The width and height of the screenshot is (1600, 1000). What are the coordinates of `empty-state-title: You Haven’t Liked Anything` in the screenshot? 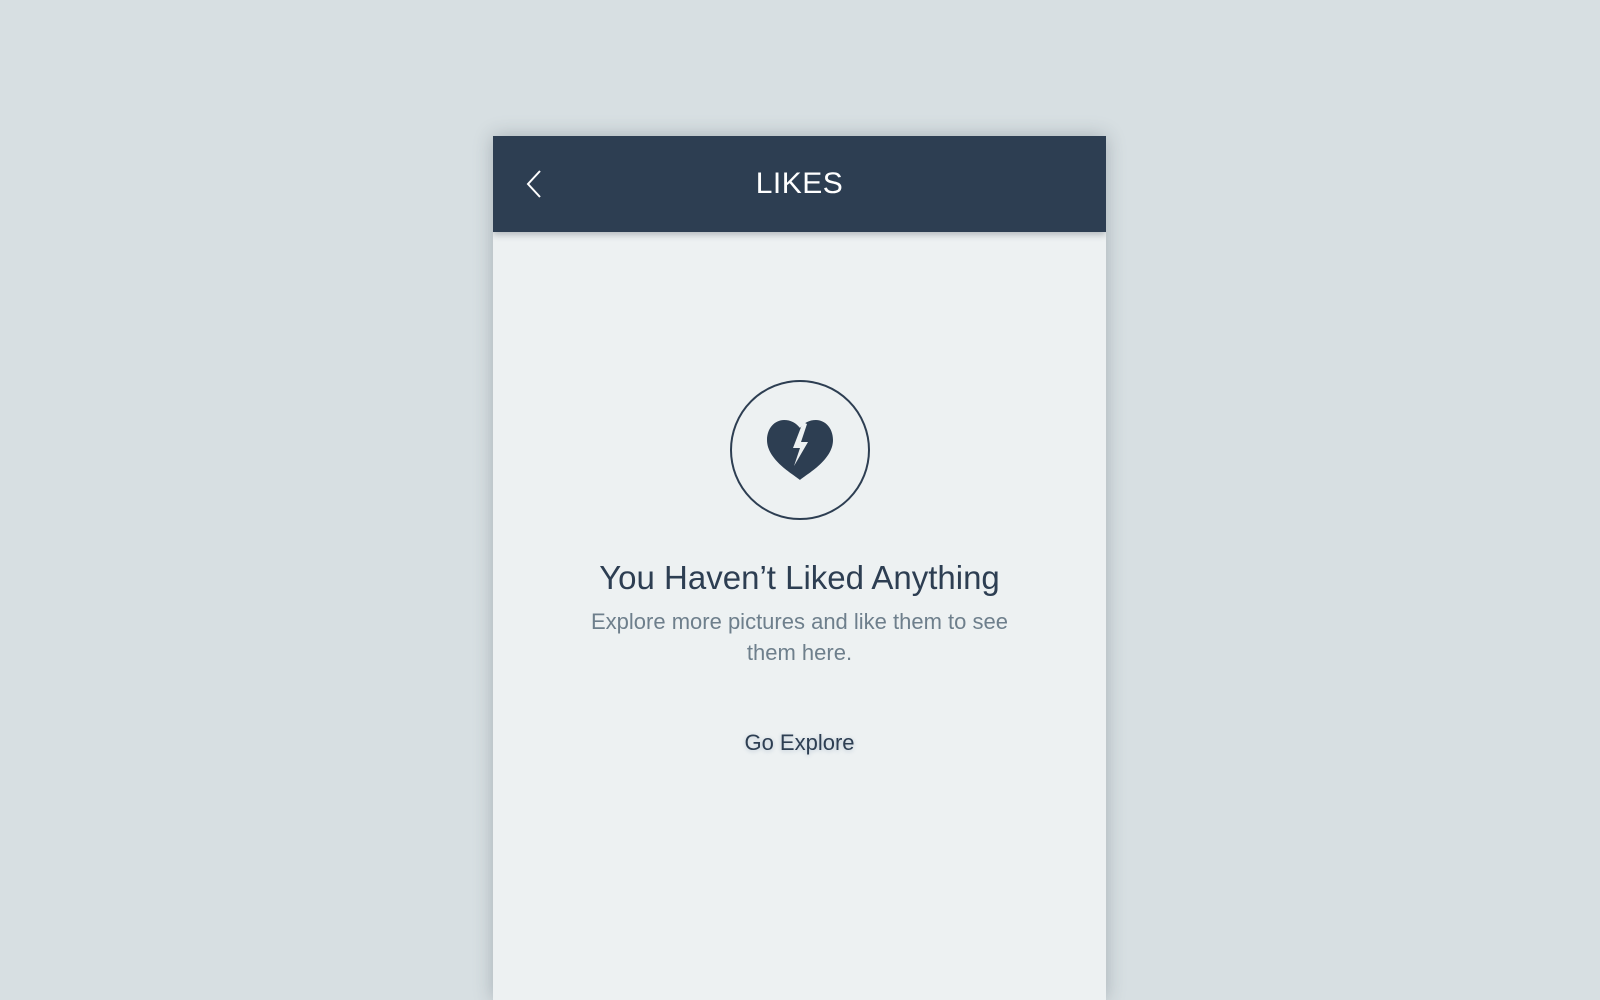 It's located at (799, 577).